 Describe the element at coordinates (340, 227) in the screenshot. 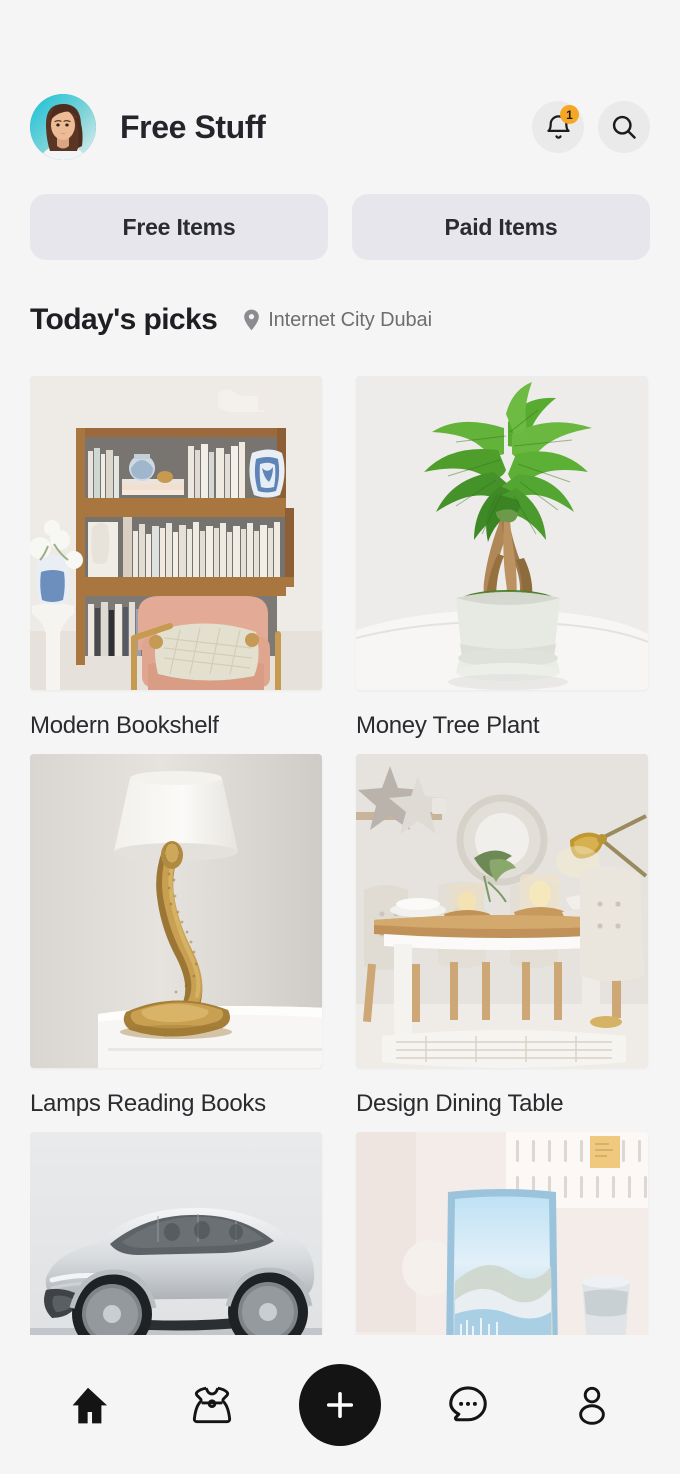

I see `category-tabs: Free Items Paid Items` at that location.